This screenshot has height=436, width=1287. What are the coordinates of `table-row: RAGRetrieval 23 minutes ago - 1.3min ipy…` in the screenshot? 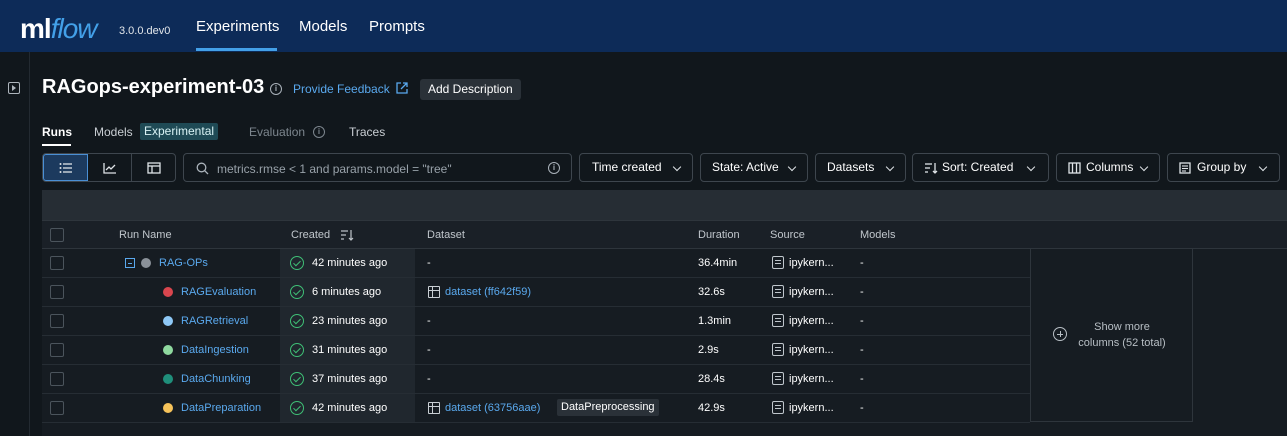 It's located at (536, 321).